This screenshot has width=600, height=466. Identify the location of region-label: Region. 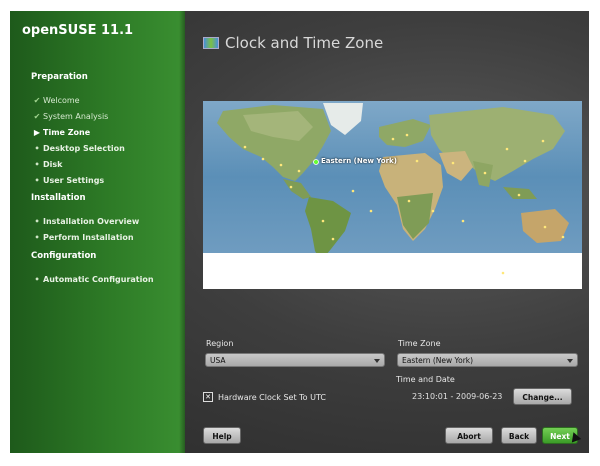
(220, 343).